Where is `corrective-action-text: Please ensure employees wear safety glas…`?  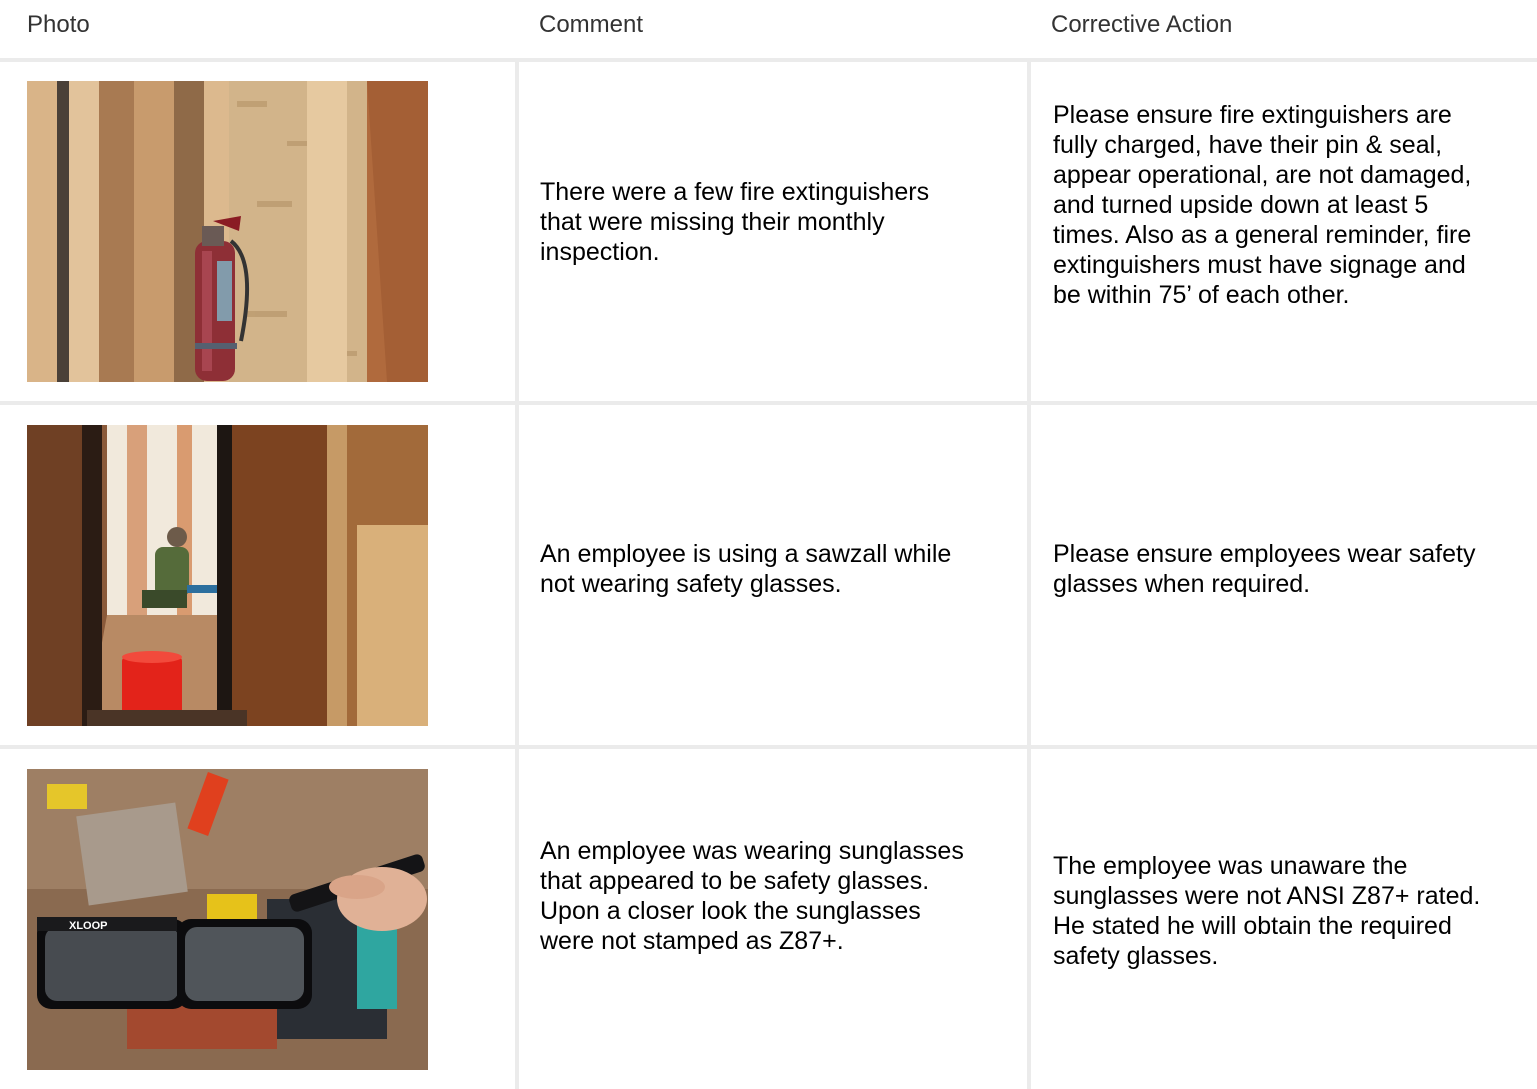 corrective-action-text: Please ensure employees wear safety glas… is located at coordinates (1264, 569).